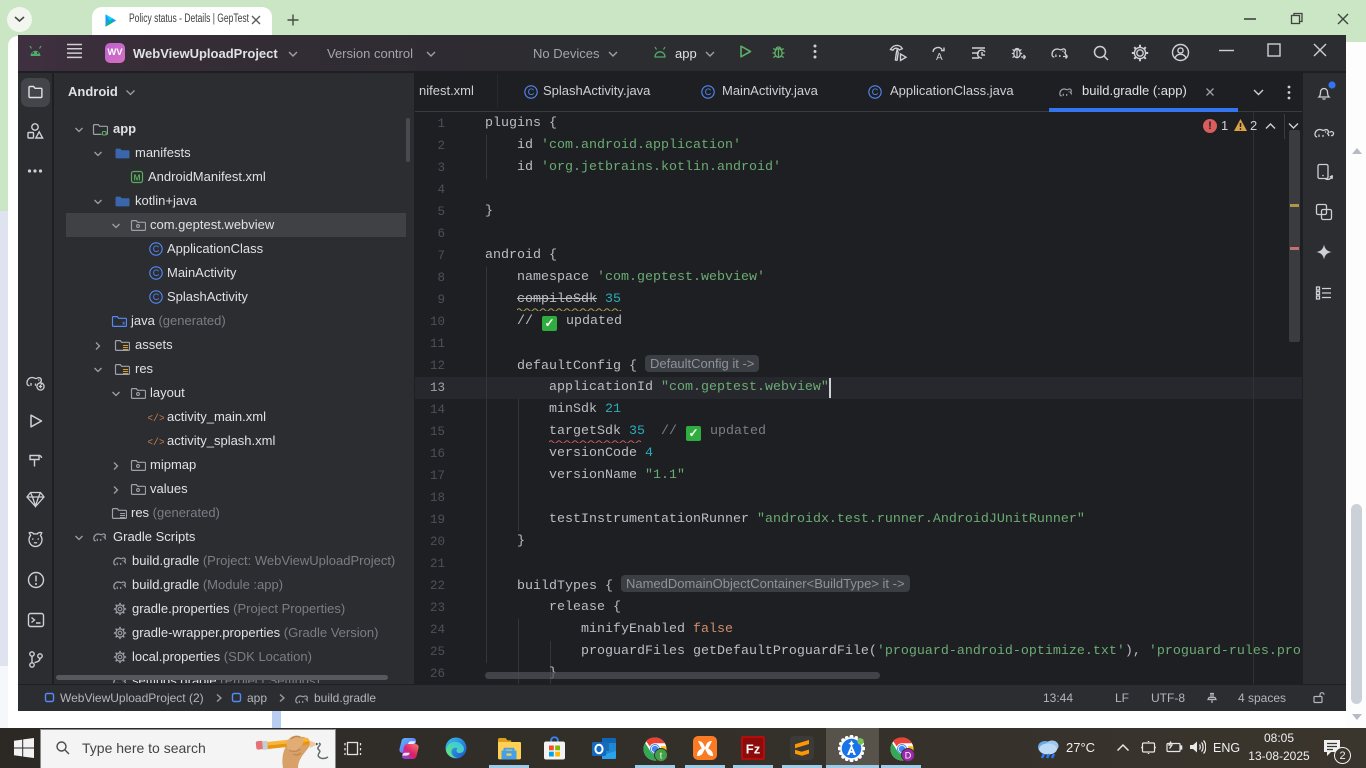 The image size is (1366, 768). What do you see at coordinates (908, 756) in the screenshot?
I see `svg-text: D` at bounding box center [908, 756].